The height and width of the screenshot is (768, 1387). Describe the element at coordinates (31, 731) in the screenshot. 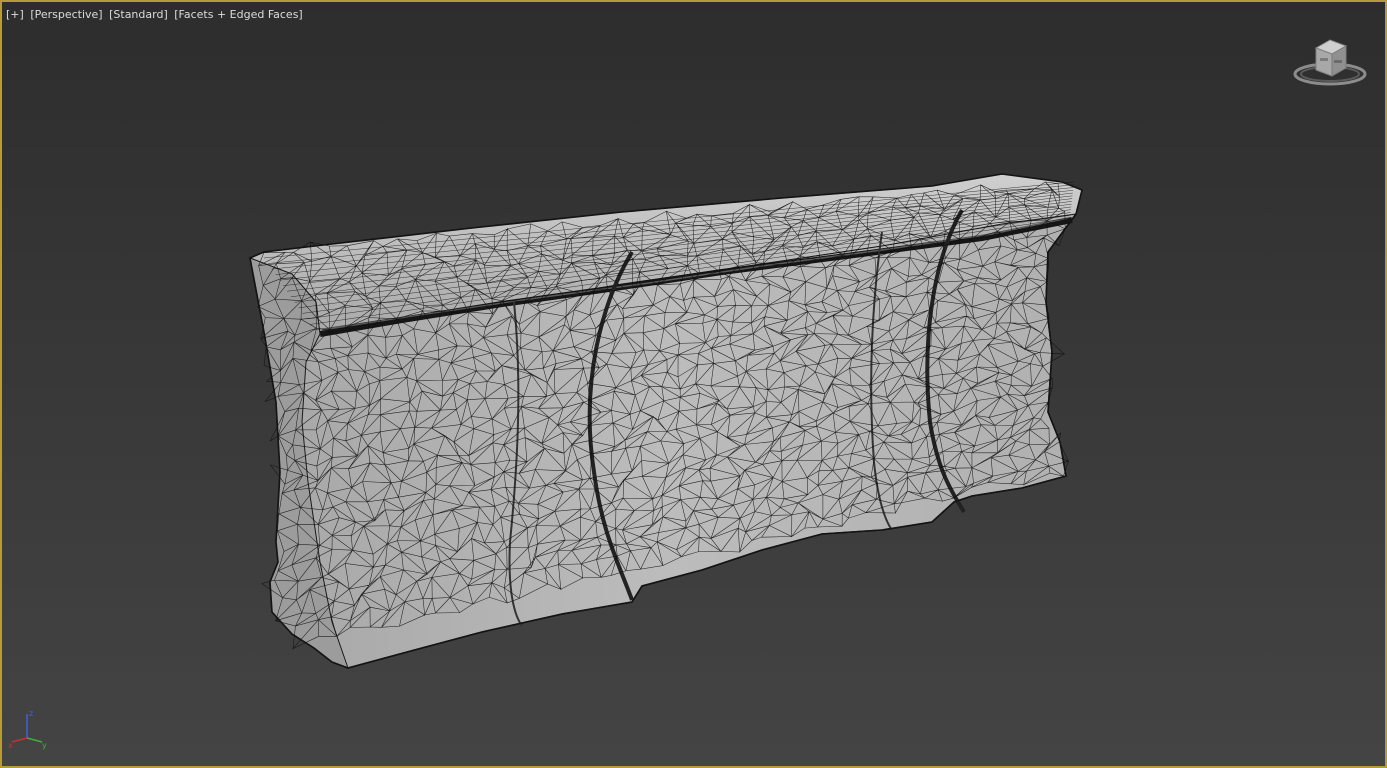

I see `axis-tripod-icon: z x y` at that location.